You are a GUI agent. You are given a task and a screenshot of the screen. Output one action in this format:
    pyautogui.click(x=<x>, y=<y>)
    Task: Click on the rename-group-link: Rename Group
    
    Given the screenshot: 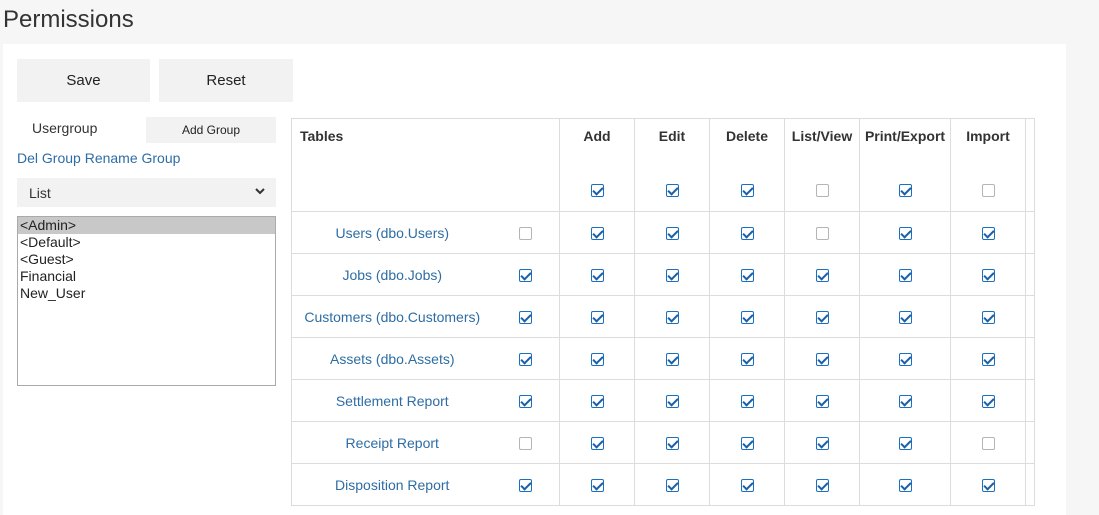 What is the action you would take?
    pyautogui.click(x=133, y=158)
    